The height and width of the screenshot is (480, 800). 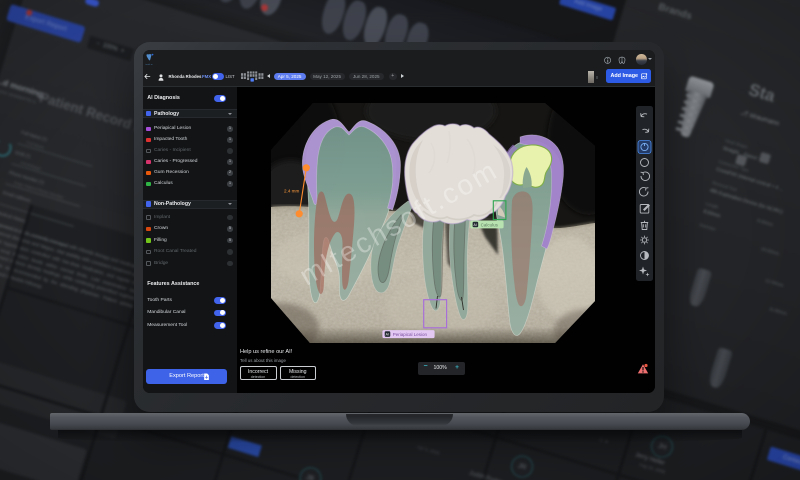 What do you see at coordinates (490, 224) in the screenshot?
I see `svg-text: Calculus` at bounding box center [490, 224].